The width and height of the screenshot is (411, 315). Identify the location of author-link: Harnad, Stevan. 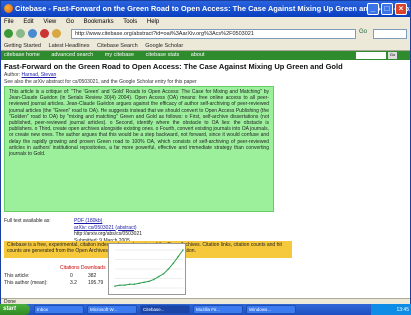
(39, 75).